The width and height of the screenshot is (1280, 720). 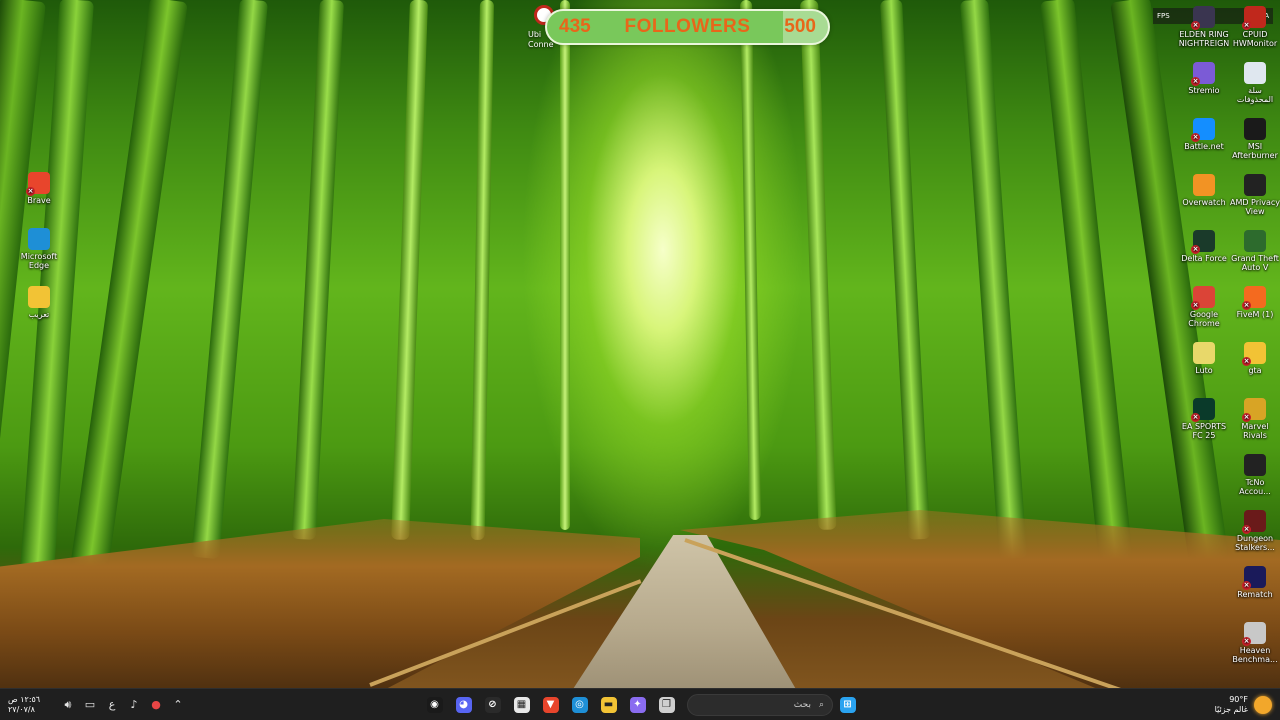 What do you see at coordinates (575, 26) in the screenshot?
I see `followers-current: 435` at bounding box center [575, 26].